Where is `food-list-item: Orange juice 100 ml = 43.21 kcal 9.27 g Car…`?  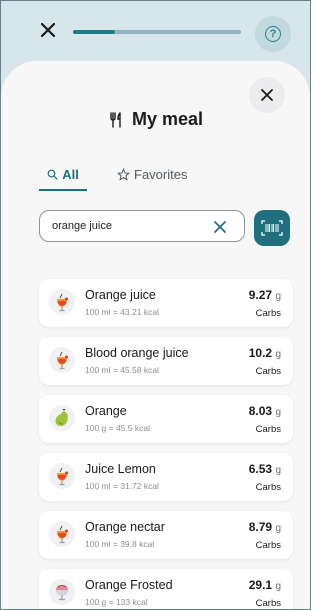
food-list-item: Orange juice 100 ml = 43.21 kcal 9.27 g Car… is located at coordinates (166, 303).